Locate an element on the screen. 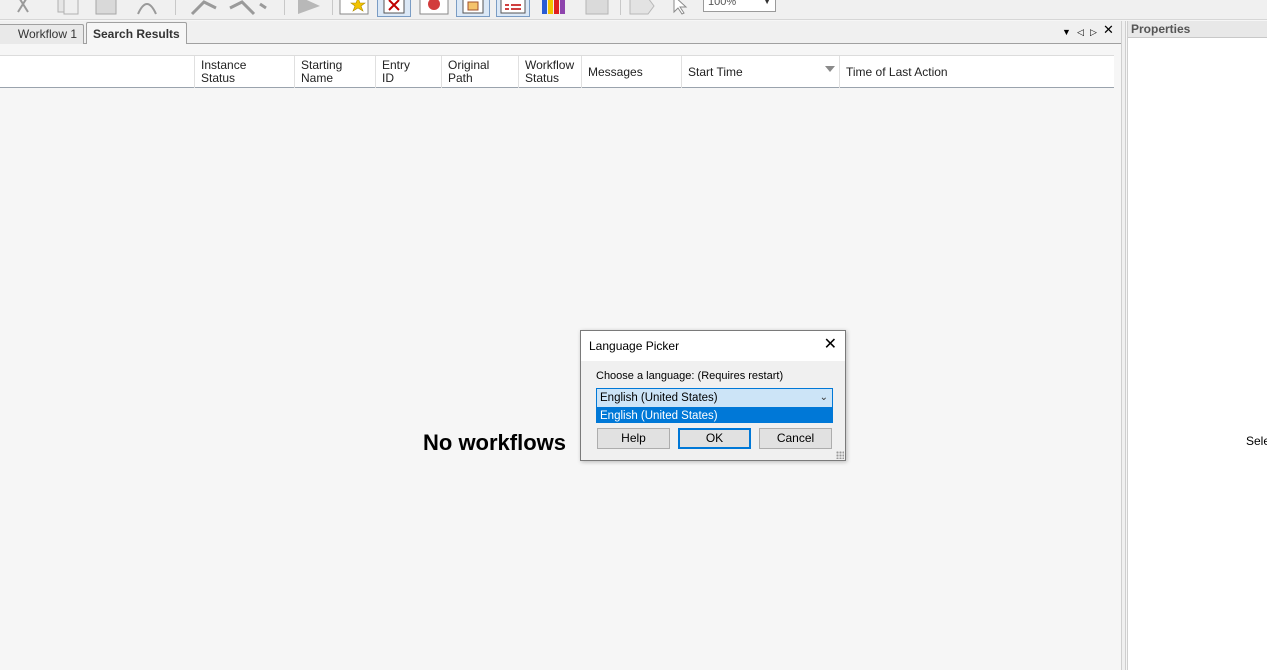  resize-grip-icon is located at coordinates (840, 455).